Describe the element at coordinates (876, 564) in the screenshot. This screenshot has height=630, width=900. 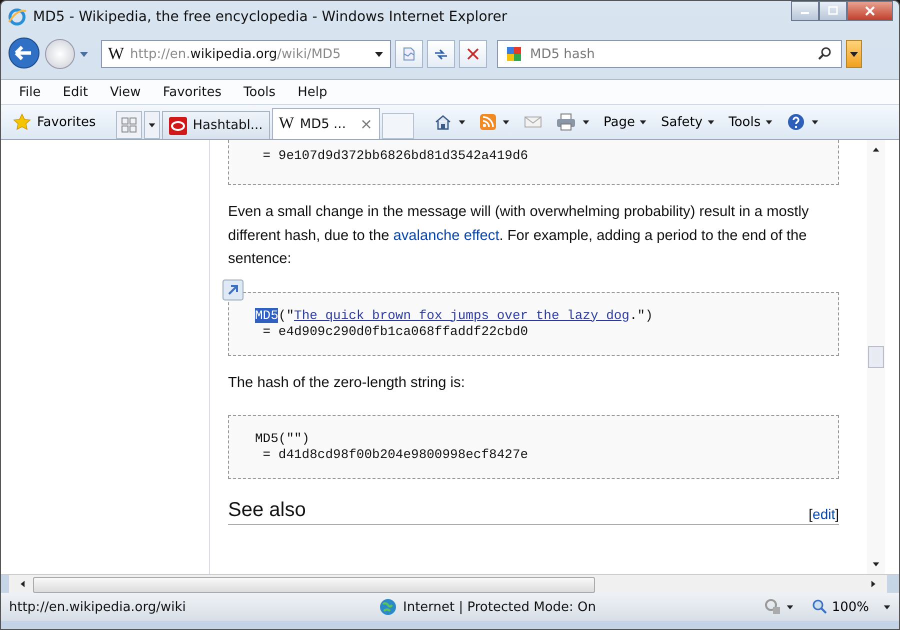
I see `scroll-down-icon` at that location.